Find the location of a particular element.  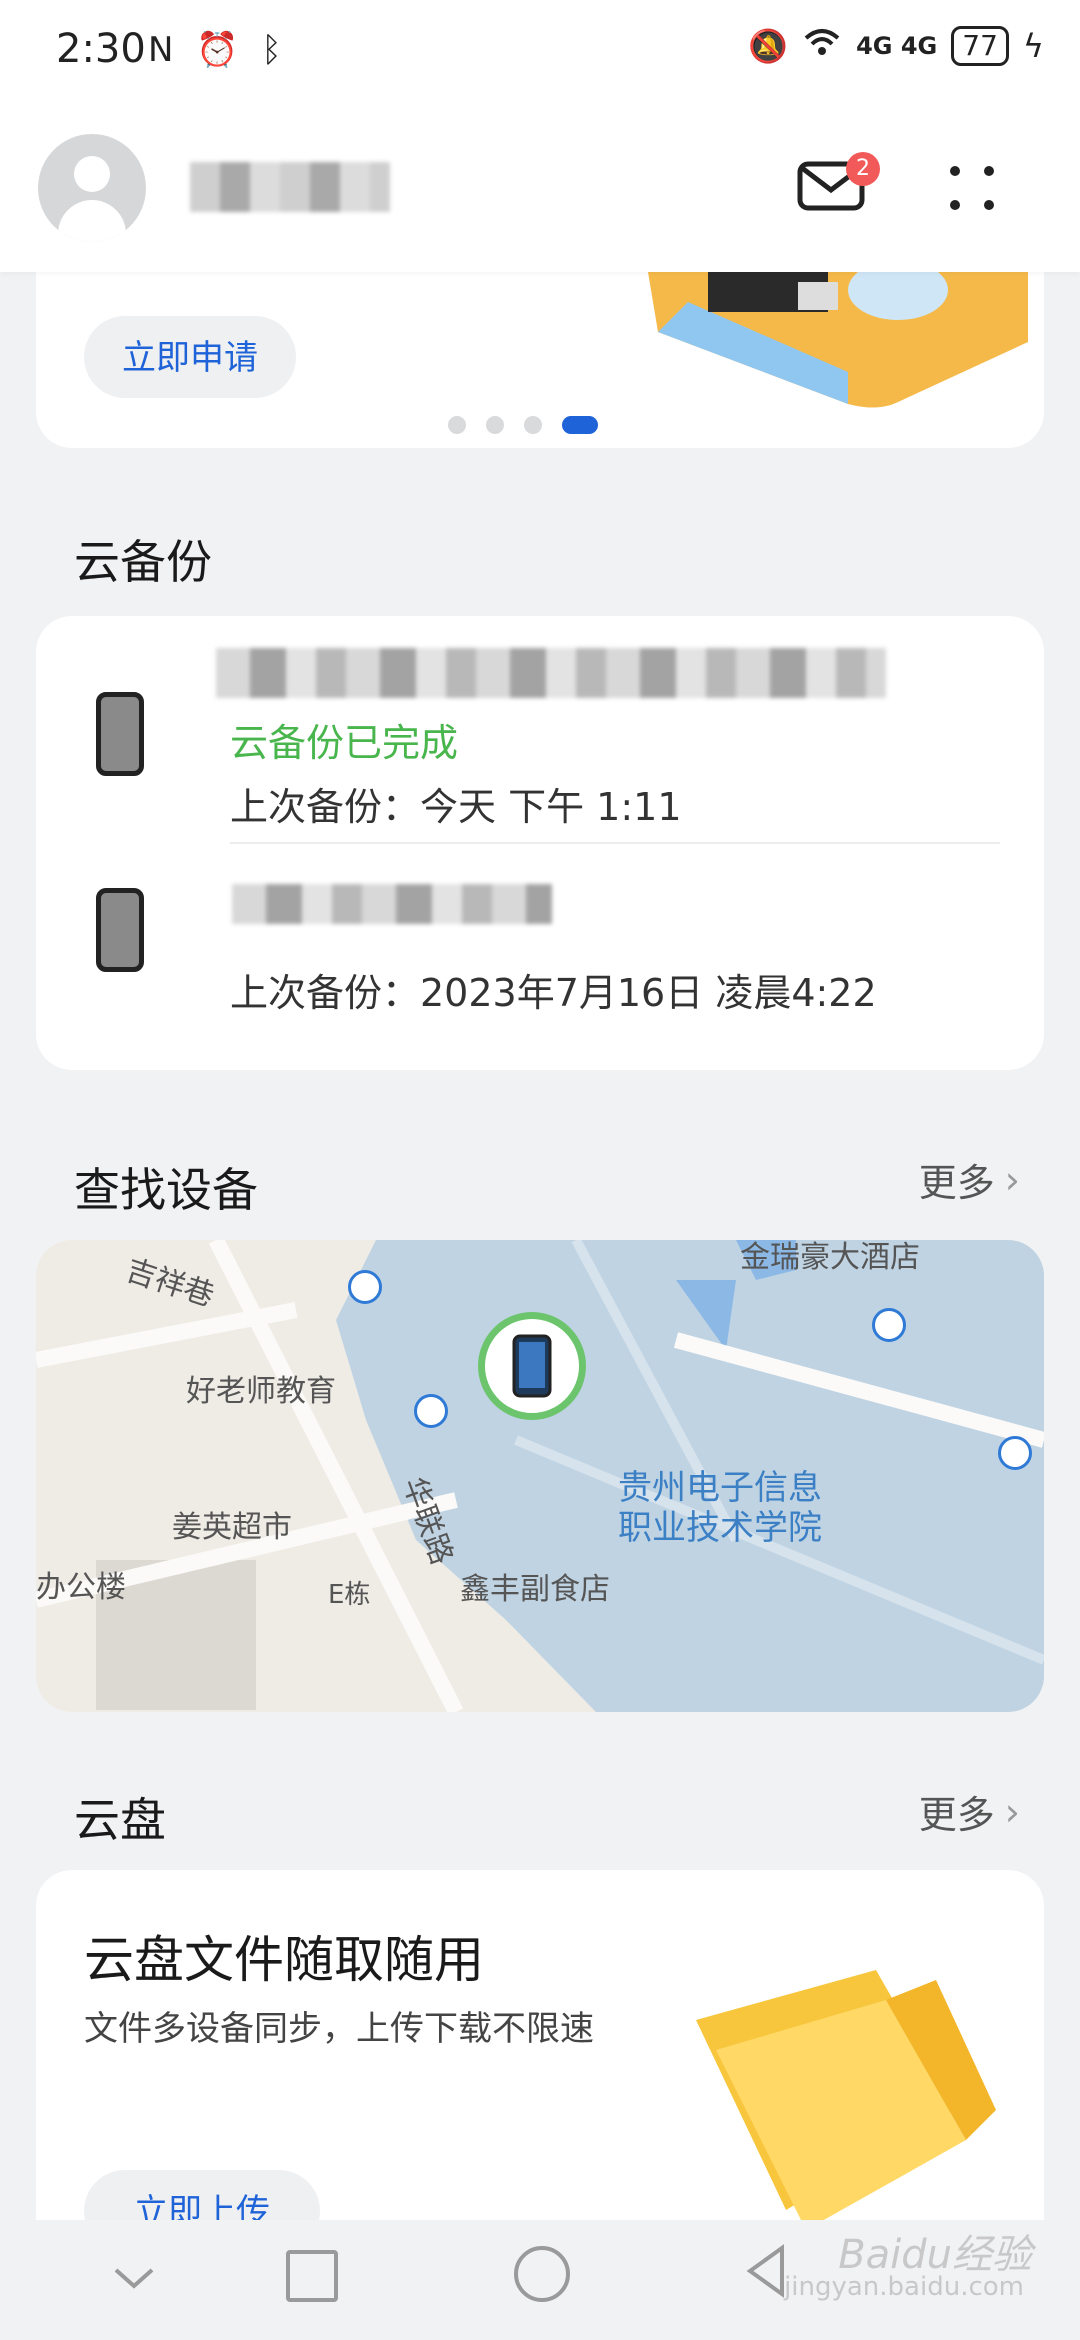

avatar-body-shape is located at coordinates (92, 221).